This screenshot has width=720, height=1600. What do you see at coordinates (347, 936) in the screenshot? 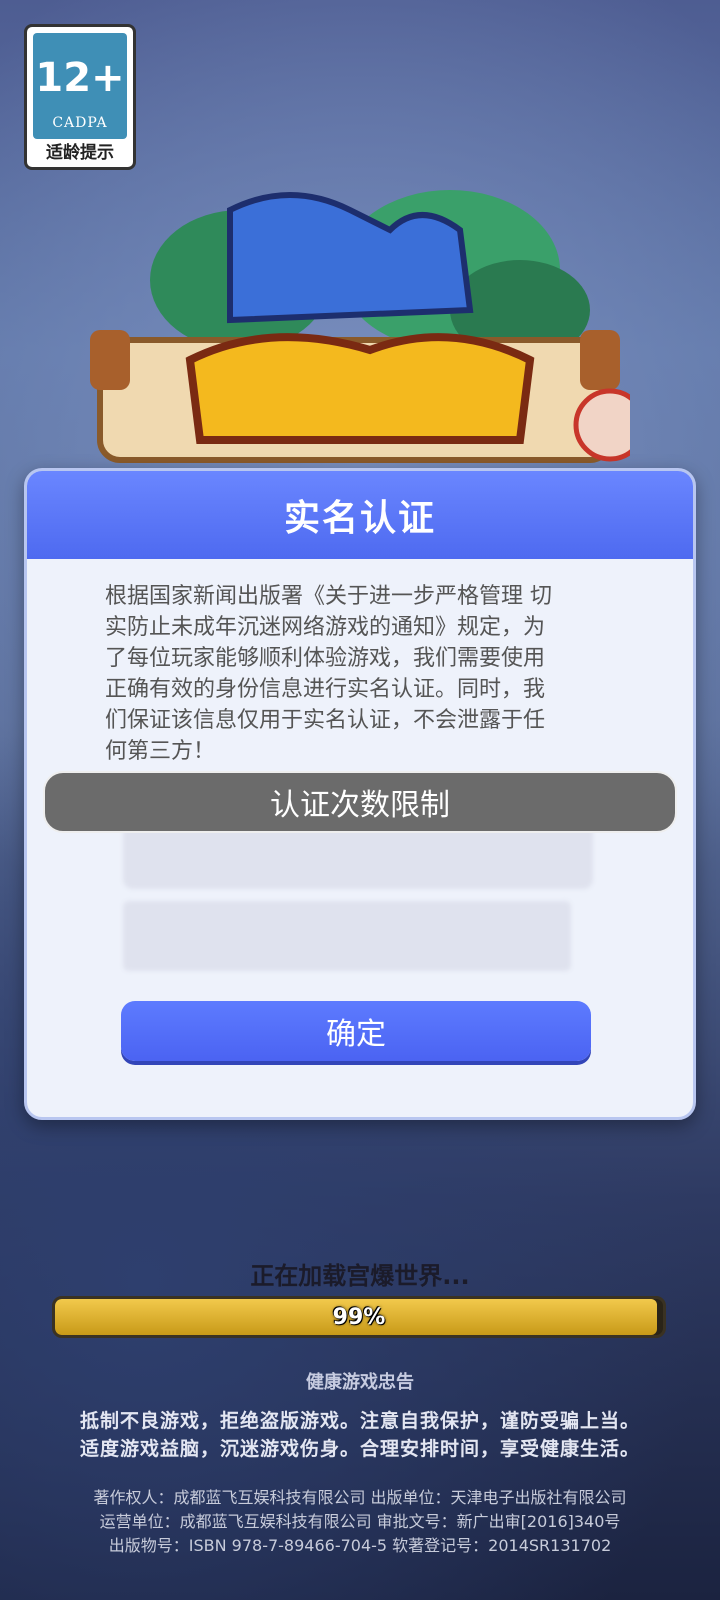
I see `id-number-input-field` at bounding box center [347, 936].